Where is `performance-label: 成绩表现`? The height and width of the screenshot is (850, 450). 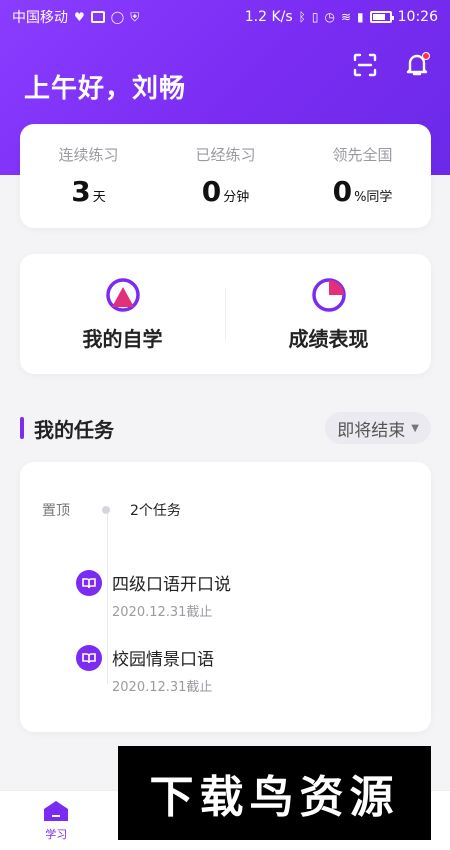 performance-label: 成绩表现 is located at coordinates (328, 338).